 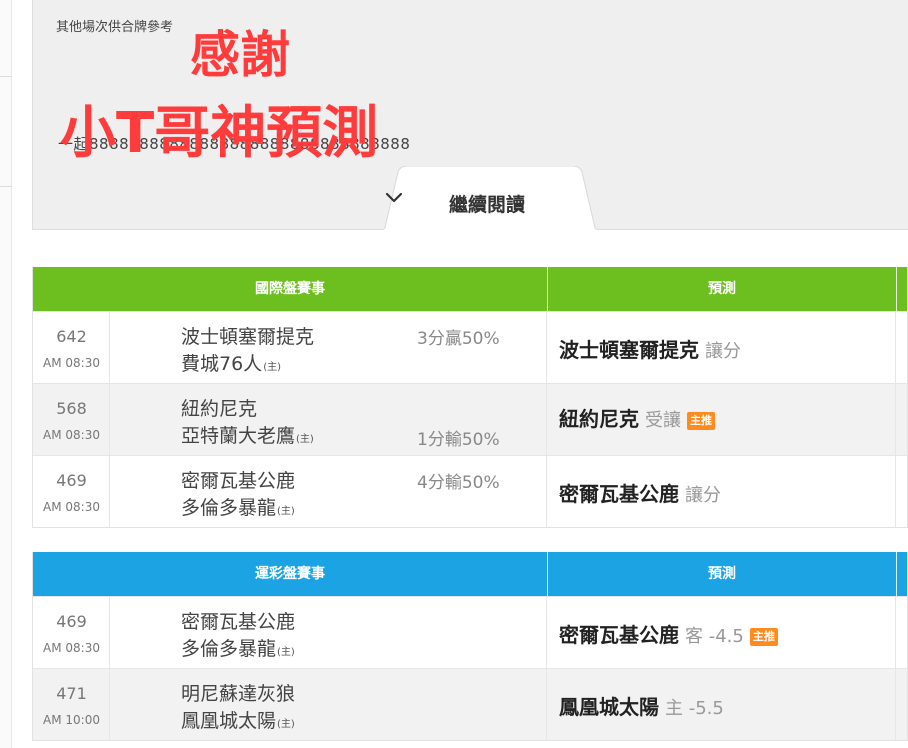 What do you see at coordinates (629, 350) in the screenshot?
I see `predicted-team: 波士頓塞爾提克` at bounding box center [629, 350].